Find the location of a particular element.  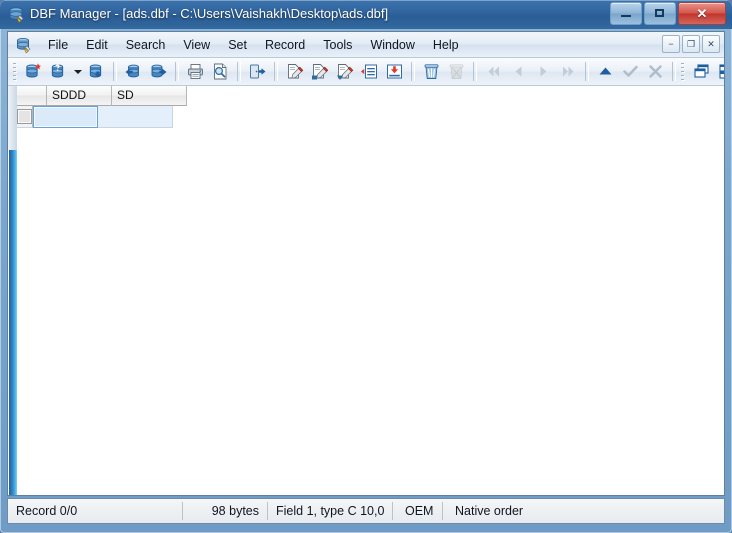

import-database-icon is located at coordinates (133, 71).